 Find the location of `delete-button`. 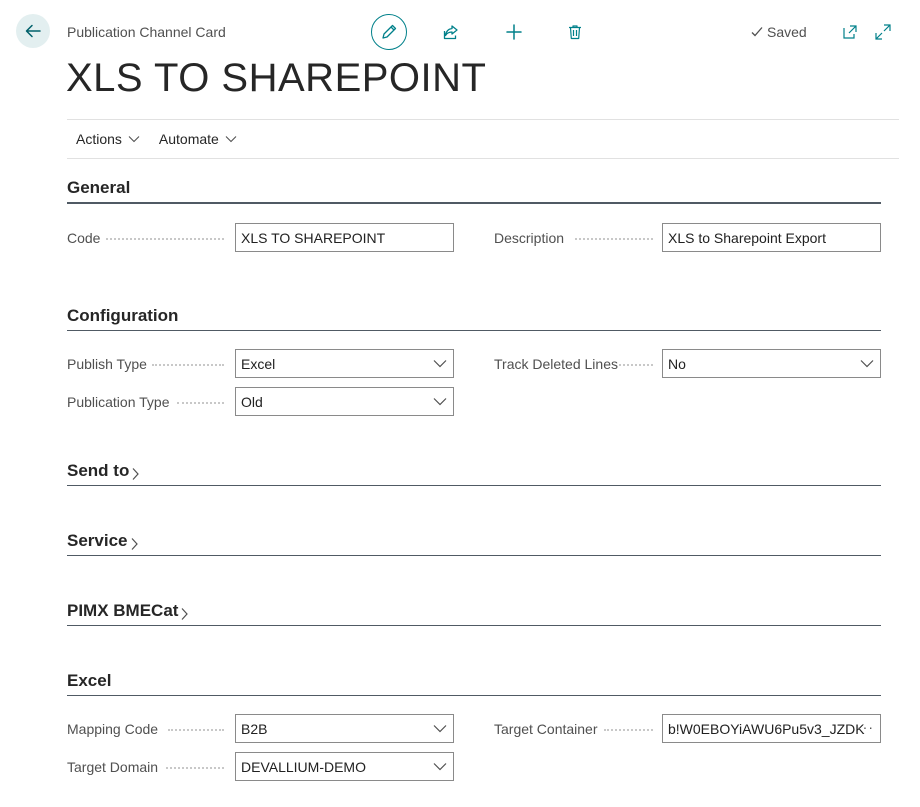

delete-button is located at coordinates (575, 32).